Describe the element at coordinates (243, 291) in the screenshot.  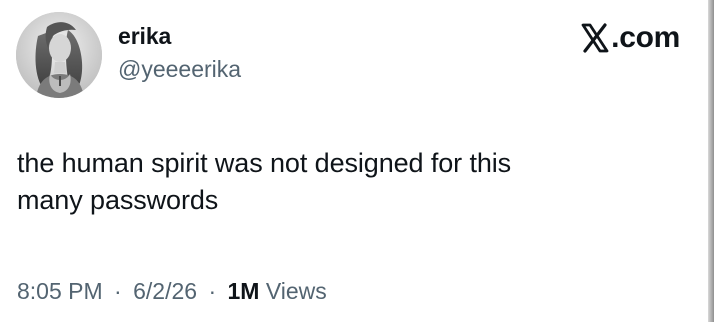
I see `views-count: 1M` at that location.